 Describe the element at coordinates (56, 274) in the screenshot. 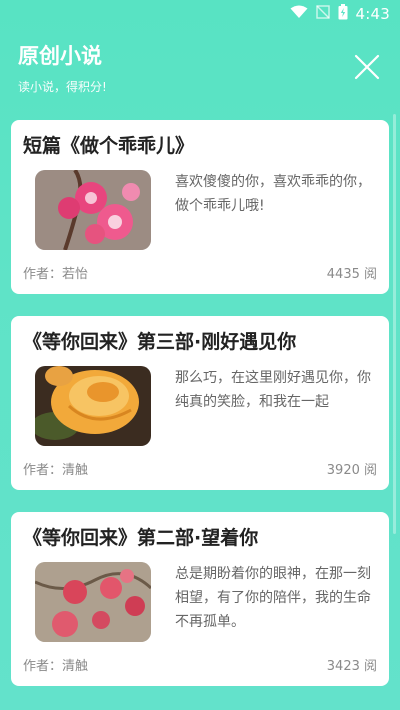

I see `story-author: 作者：若怡` at that location.